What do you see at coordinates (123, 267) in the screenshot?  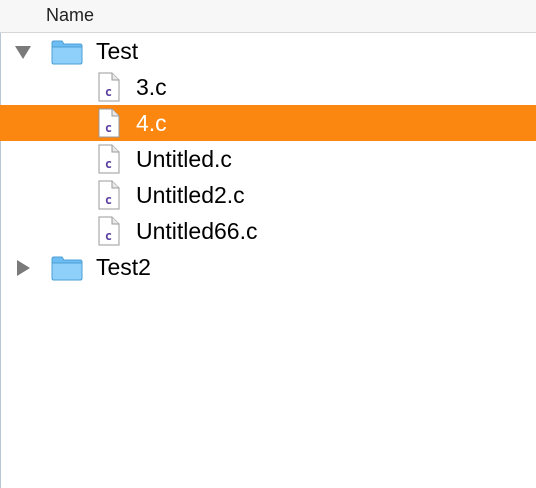 I see `tree-item-label: Test2` at bounding box center [123, 267].